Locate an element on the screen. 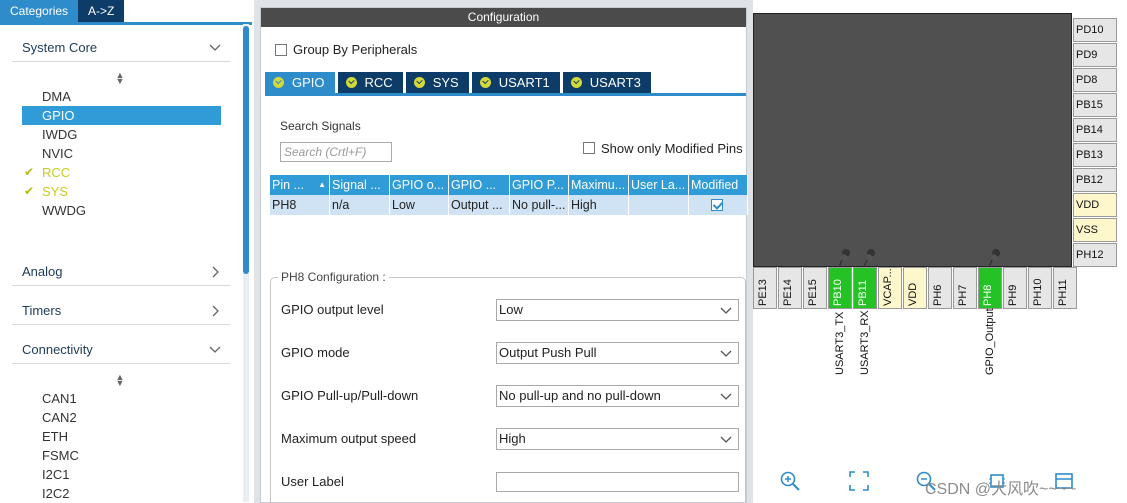 The height and width of the screenshot is (503, 1127). mode-select: Output Push Pull is located at coordinates (617, 353).